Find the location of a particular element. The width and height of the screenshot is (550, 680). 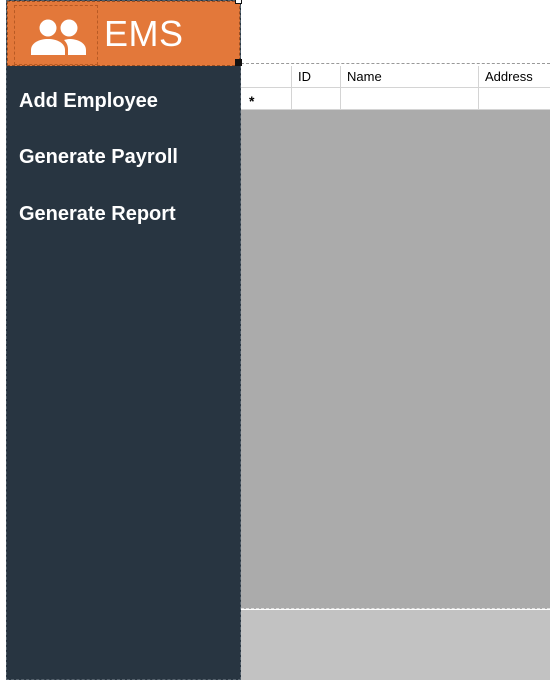

nav-generate-payroll: Generate Payroll is located at coordinates (98, 157).